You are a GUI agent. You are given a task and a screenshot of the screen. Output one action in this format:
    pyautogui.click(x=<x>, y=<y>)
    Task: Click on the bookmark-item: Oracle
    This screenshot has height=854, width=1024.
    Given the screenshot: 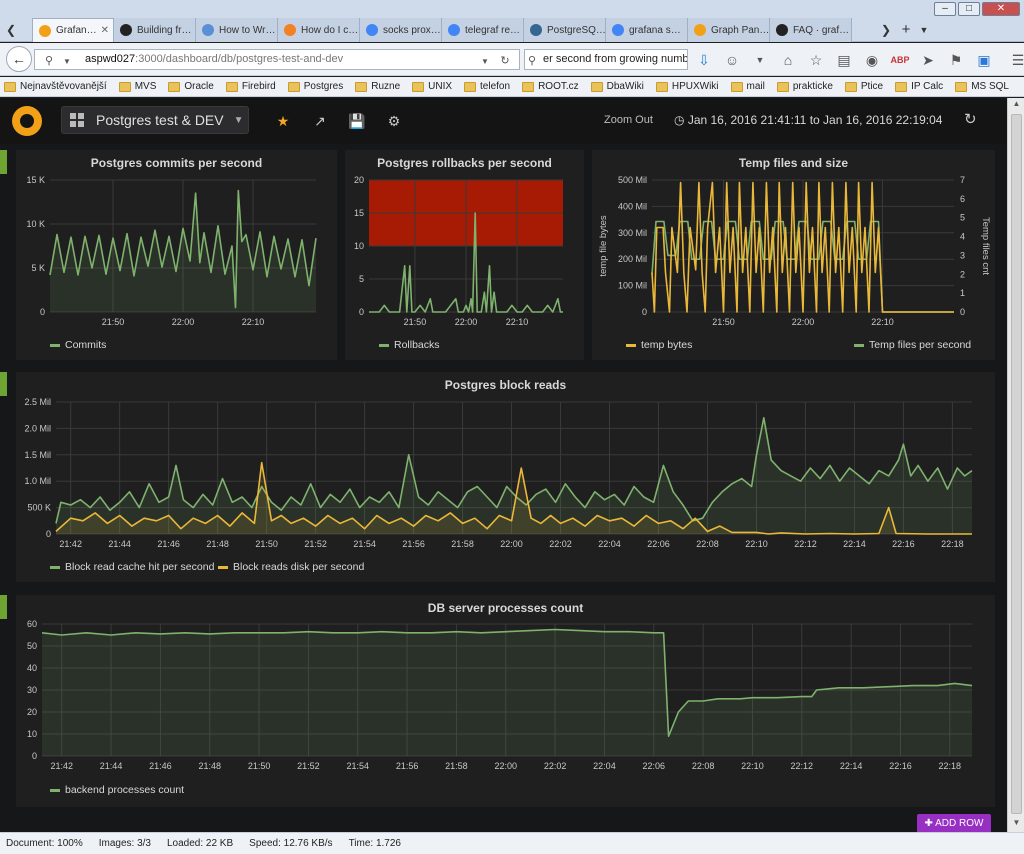 What is the action you would take?
    pyautogui.click(x=191, y=86)
    